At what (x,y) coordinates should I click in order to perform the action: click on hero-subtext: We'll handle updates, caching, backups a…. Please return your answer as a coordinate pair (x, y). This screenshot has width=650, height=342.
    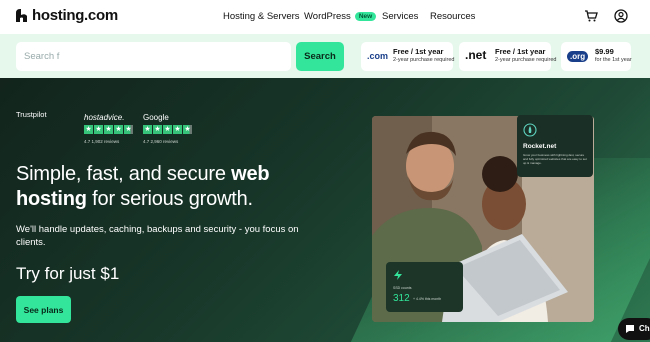
    Looking at the image, I should click on (157, 236).